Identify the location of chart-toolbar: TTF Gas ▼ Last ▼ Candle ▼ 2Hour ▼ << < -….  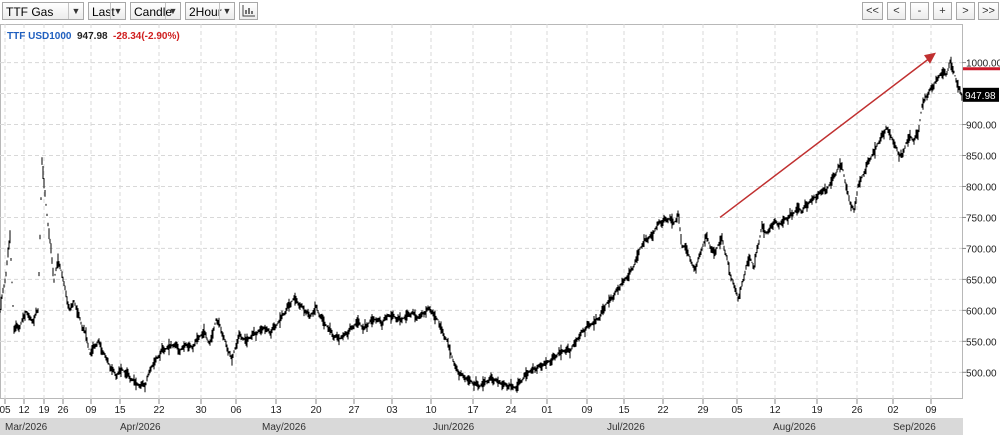
(500, 12).